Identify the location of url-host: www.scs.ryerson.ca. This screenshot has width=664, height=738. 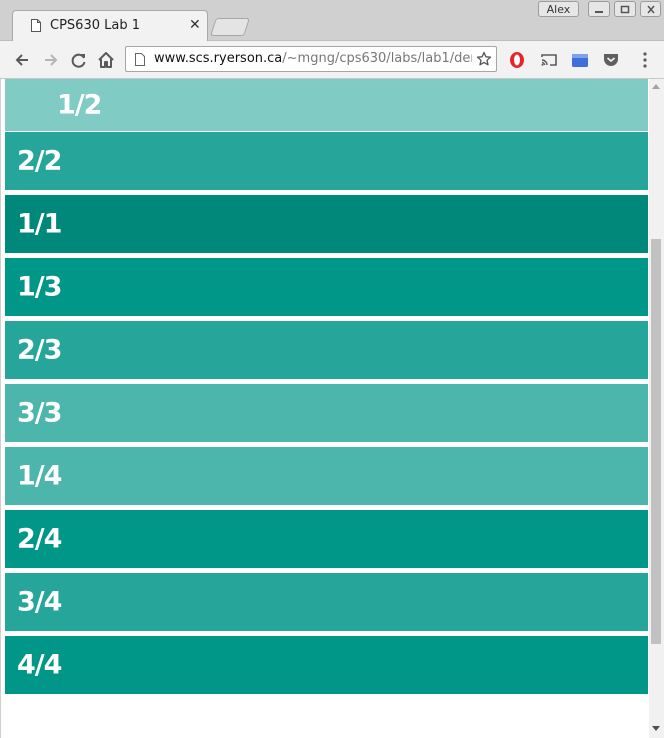
(218, 58).